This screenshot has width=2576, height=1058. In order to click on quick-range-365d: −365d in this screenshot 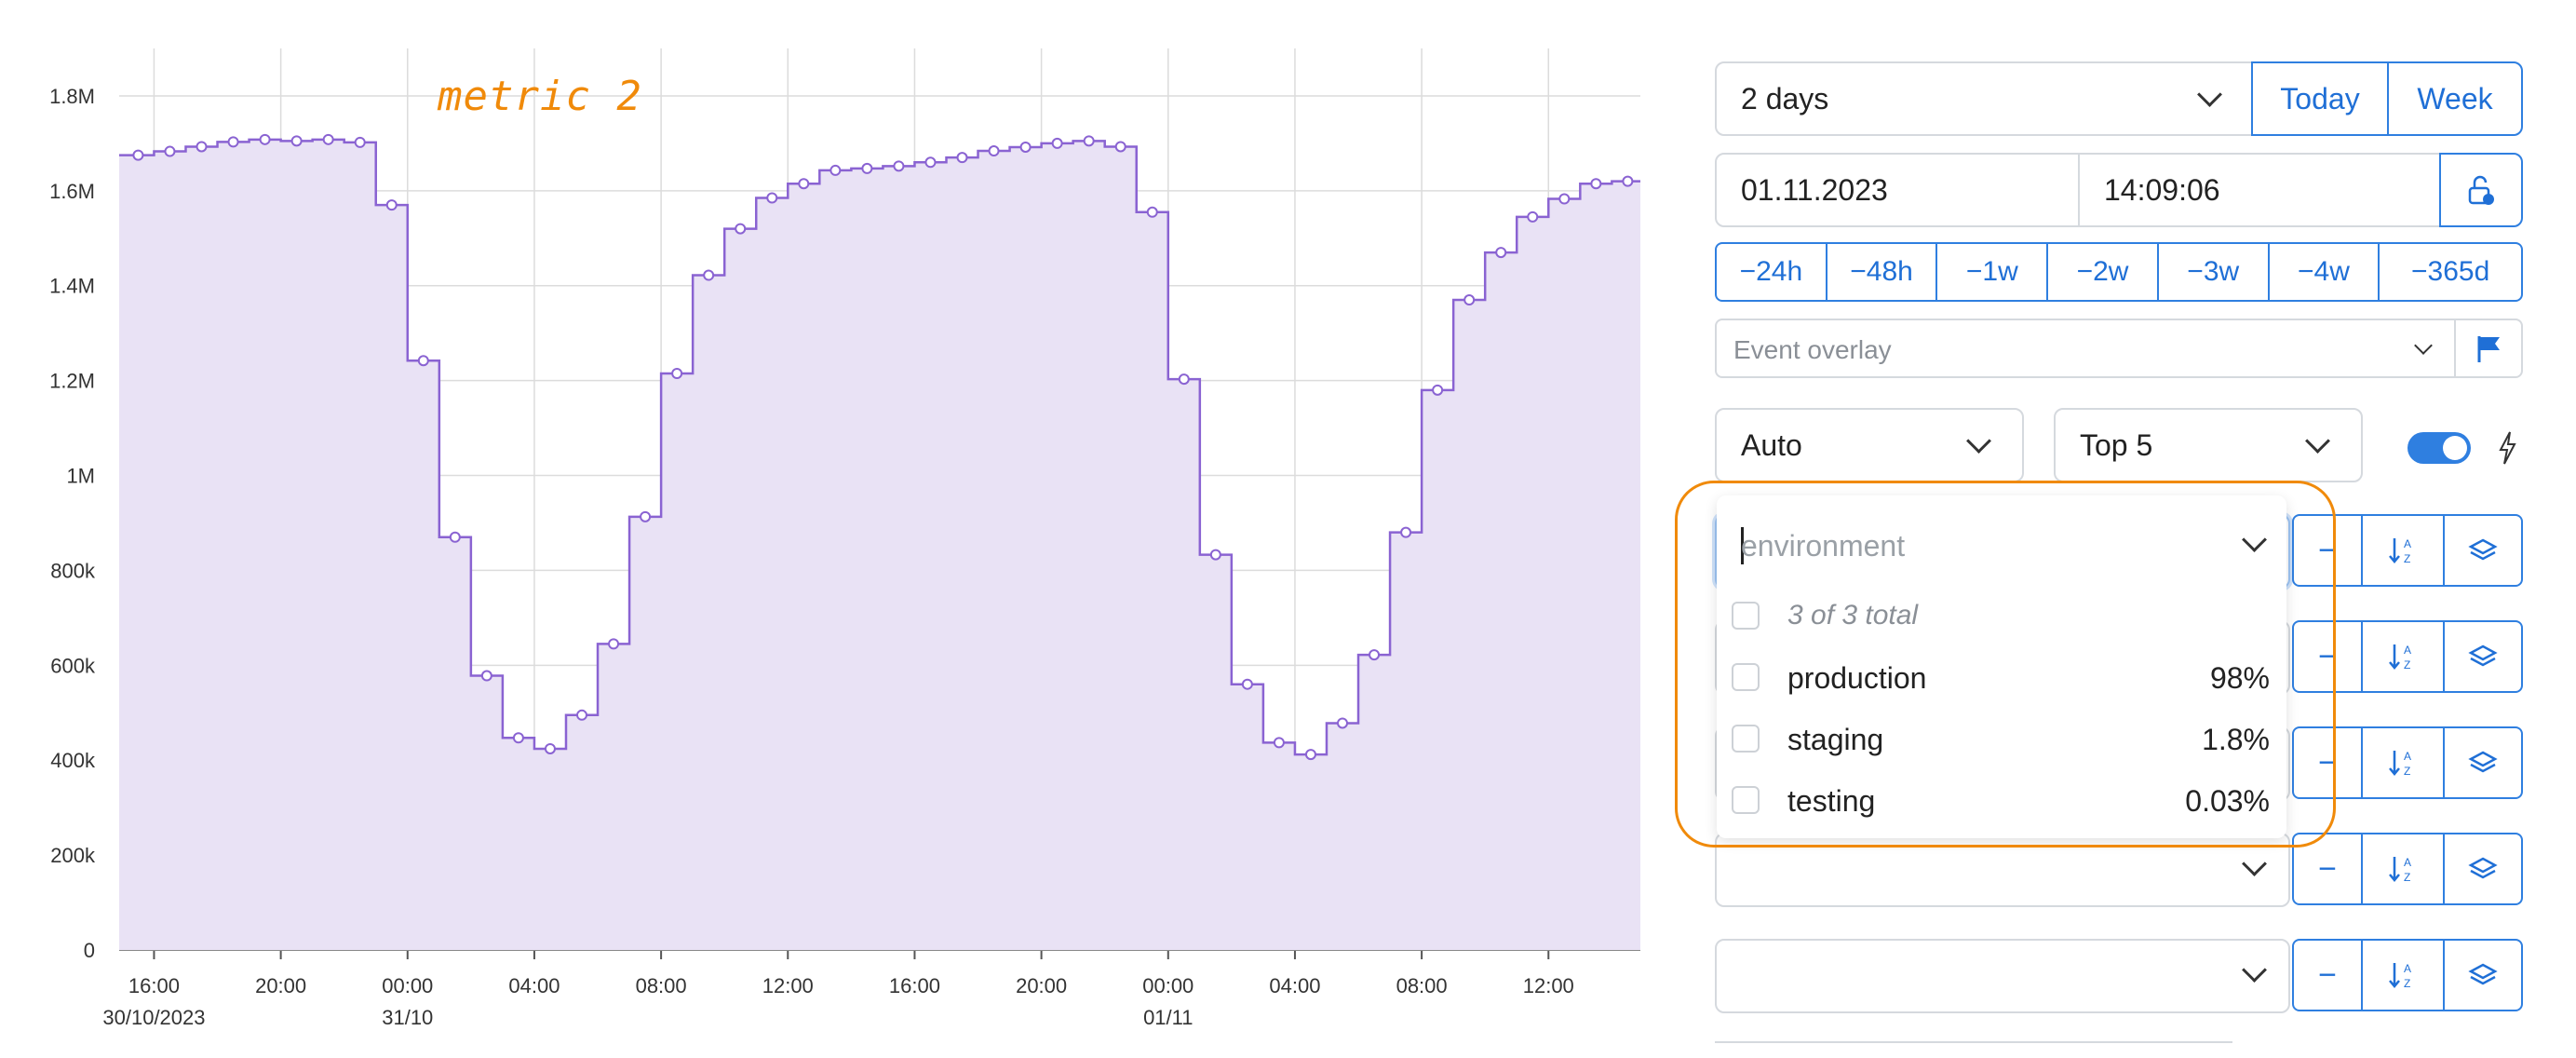, I will do `click(2450, 272)`.